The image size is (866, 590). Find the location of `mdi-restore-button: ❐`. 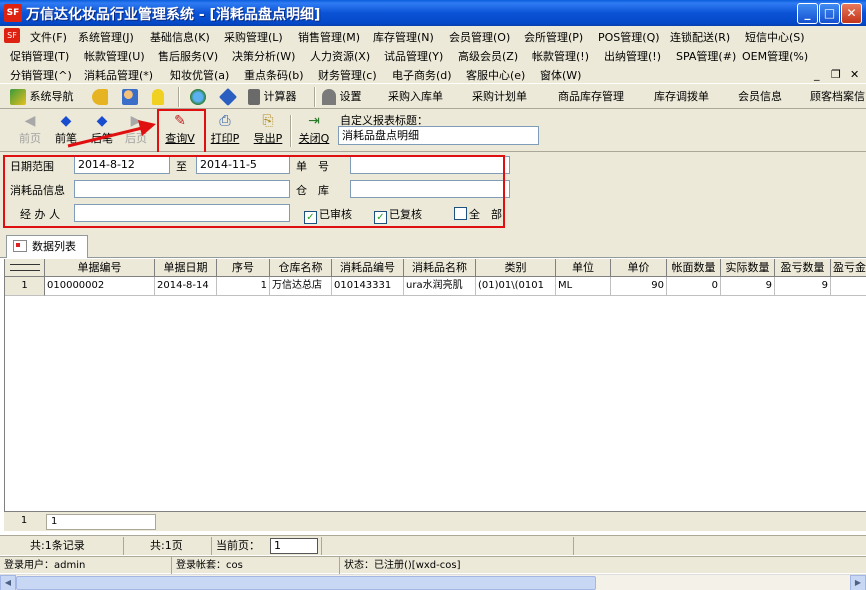

mdi-restore-button: ❐ is located at coordinates (836, 74).